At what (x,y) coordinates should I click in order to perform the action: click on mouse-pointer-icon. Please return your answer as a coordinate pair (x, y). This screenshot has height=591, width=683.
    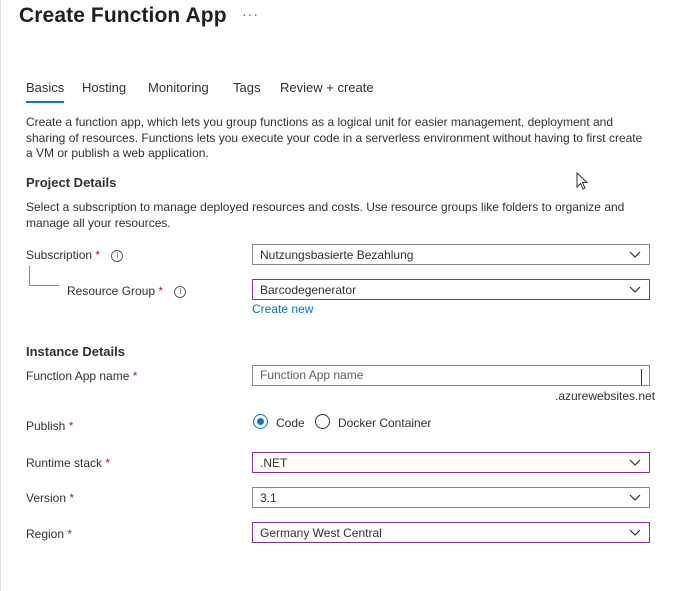
    Looking at the image, I should click on (582, 181).